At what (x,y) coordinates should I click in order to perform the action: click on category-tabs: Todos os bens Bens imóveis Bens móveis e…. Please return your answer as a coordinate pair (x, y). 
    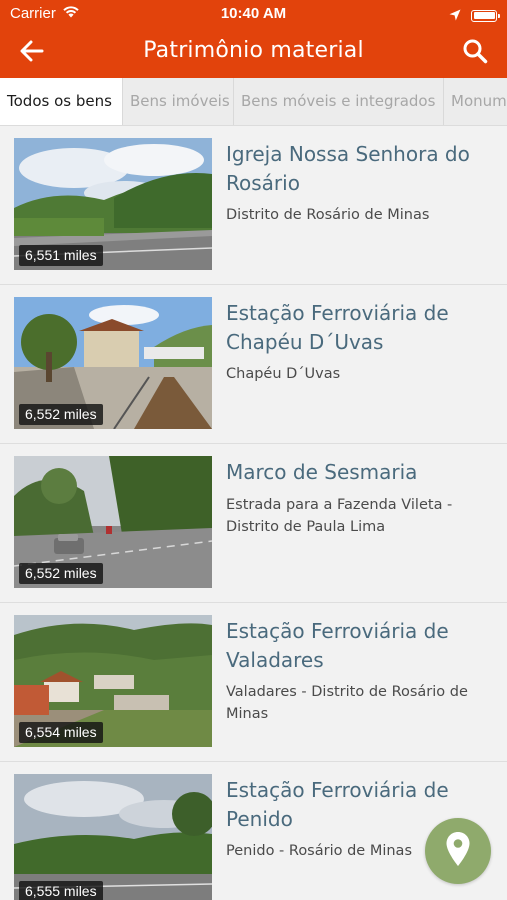
    Looking at the image, I should click on (253, 102).